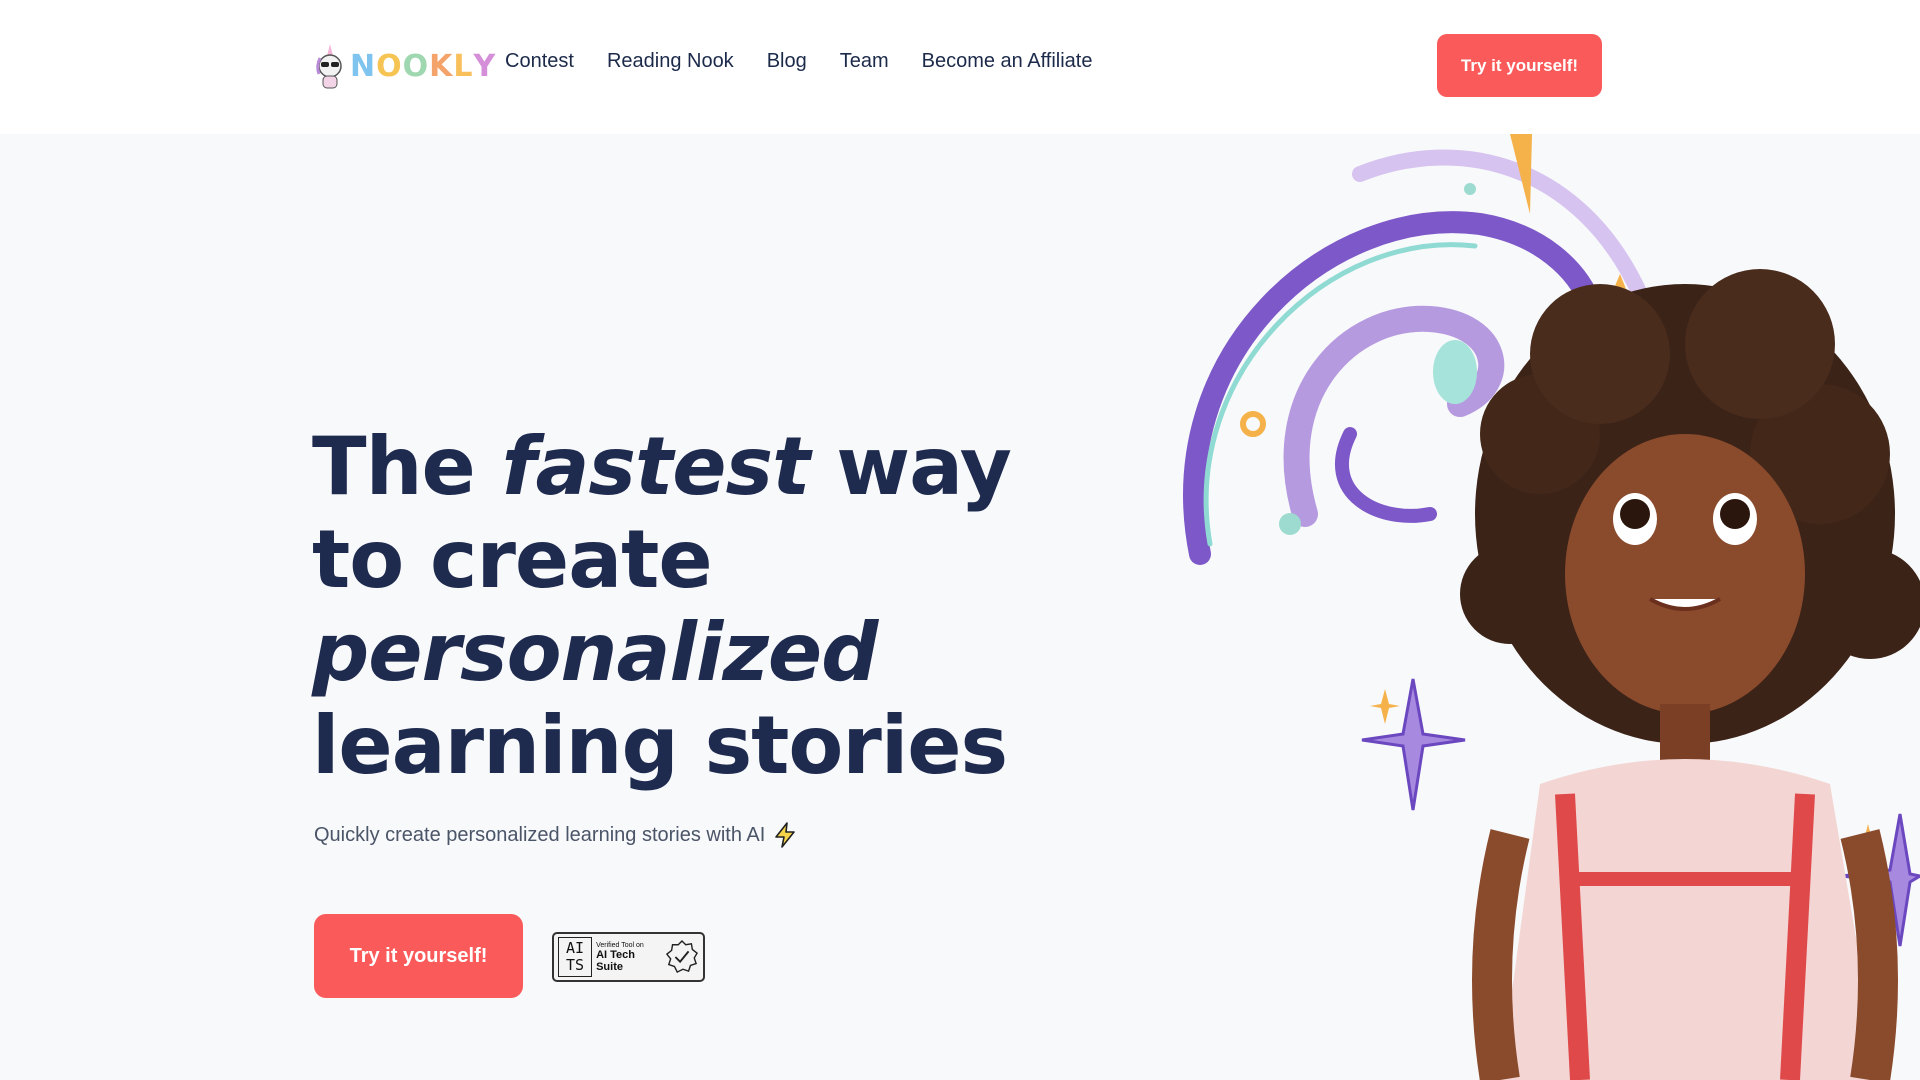 The image size is (1920, 1080). I want to click on hero-try-it-button: Try it yourself!, so click(418, 956).